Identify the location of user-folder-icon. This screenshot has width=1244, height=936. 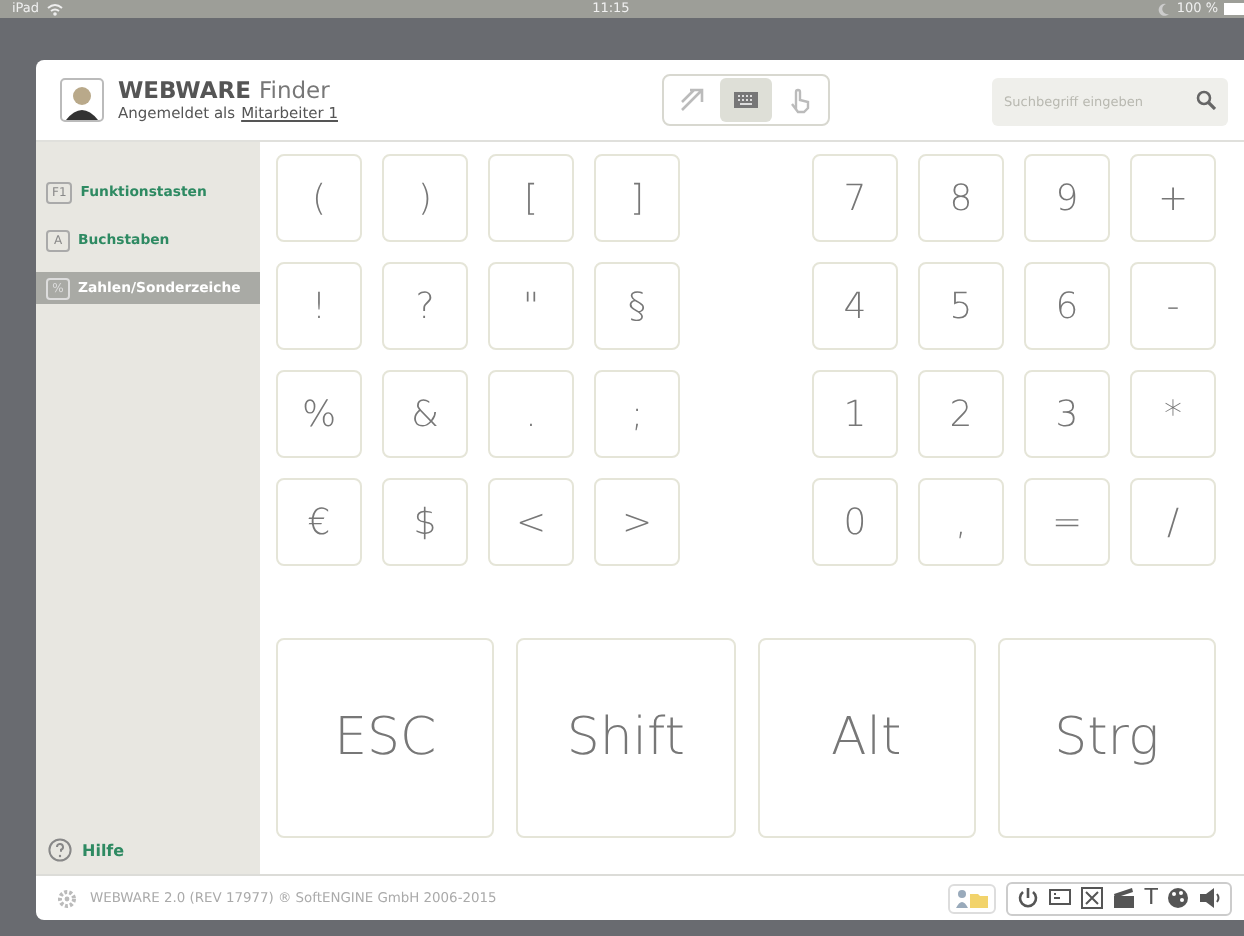
(972, 898).